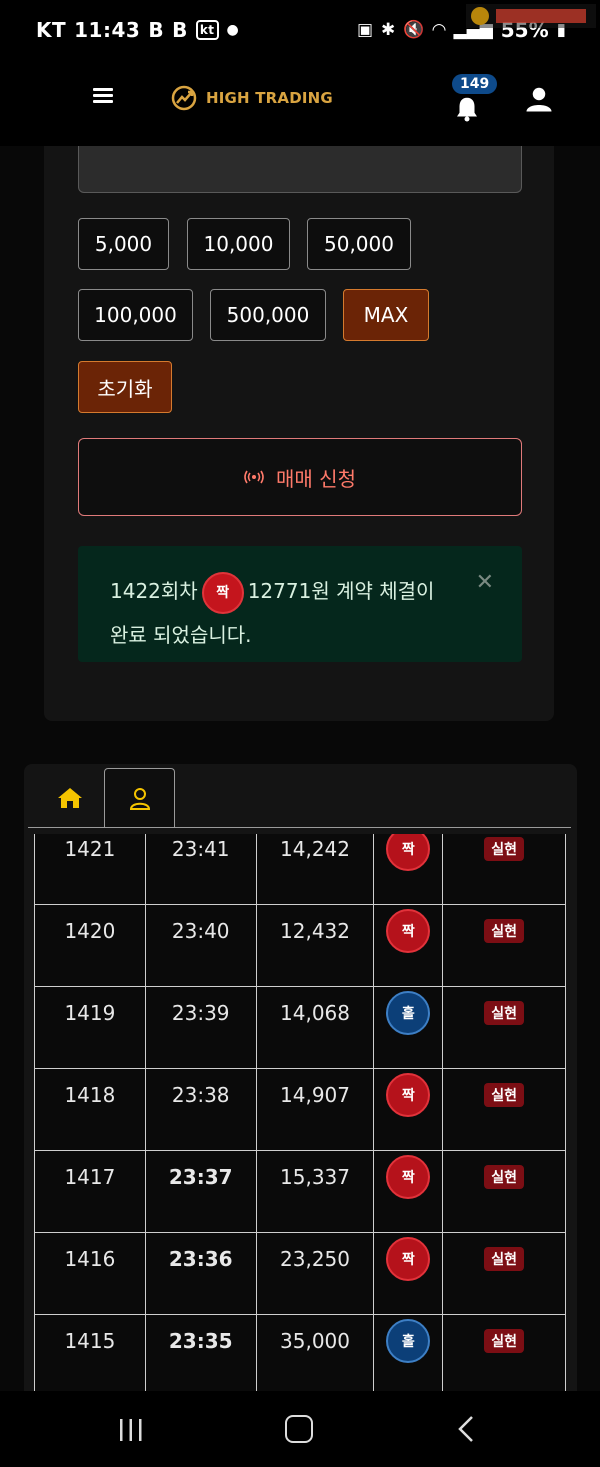 The width and height of the screenshot is (600, 1467). I want to click on amount-cell: 12,432, so click(315, 945).